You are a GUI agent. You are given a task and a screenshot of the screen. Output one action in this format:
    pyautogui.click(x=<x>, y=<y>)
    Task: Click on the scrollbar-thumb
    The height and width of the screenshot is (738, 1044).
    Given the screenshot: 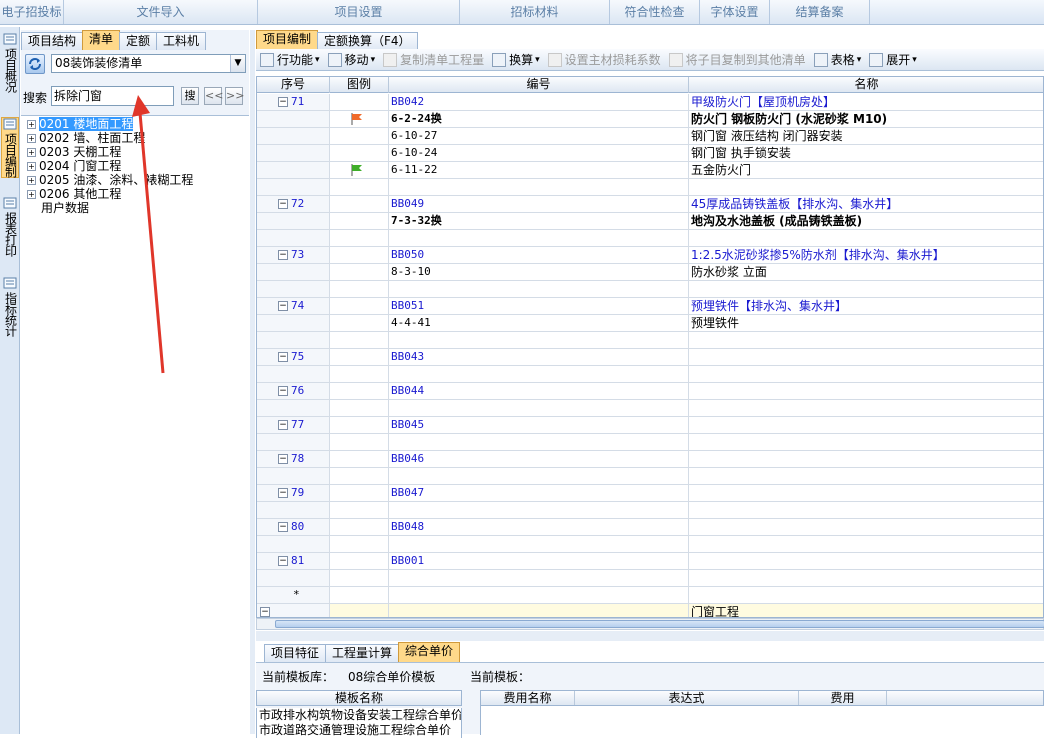 What is the action you would take?
    pyautogui.click(x=659, y=624)
    